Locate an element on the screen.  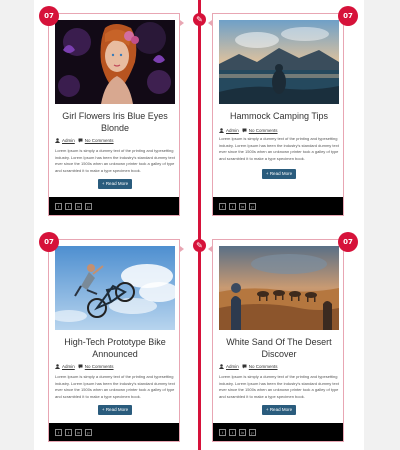
timeline-line is located at coordinates (199, 225).